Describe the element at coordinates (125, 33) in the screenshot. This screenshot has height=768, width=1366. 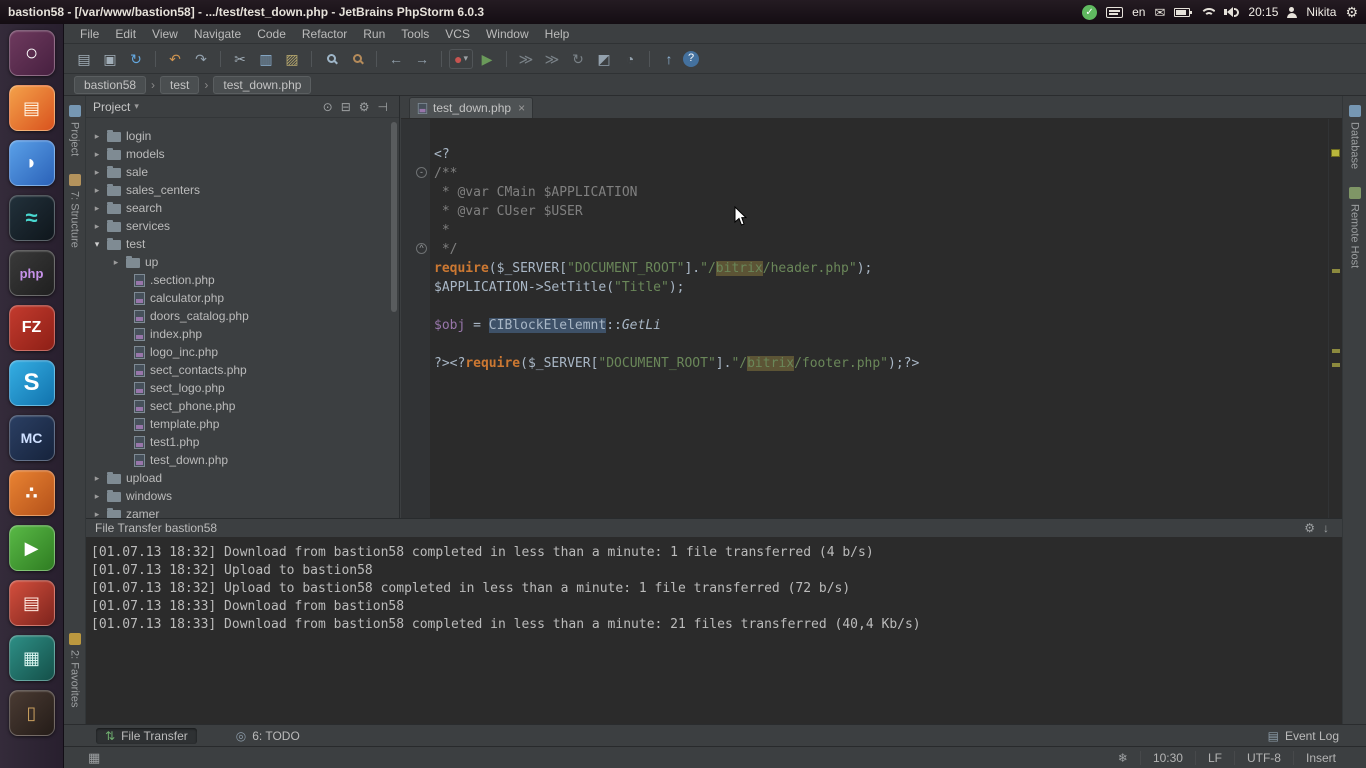
I see `menu-edit: Edit` at that location.